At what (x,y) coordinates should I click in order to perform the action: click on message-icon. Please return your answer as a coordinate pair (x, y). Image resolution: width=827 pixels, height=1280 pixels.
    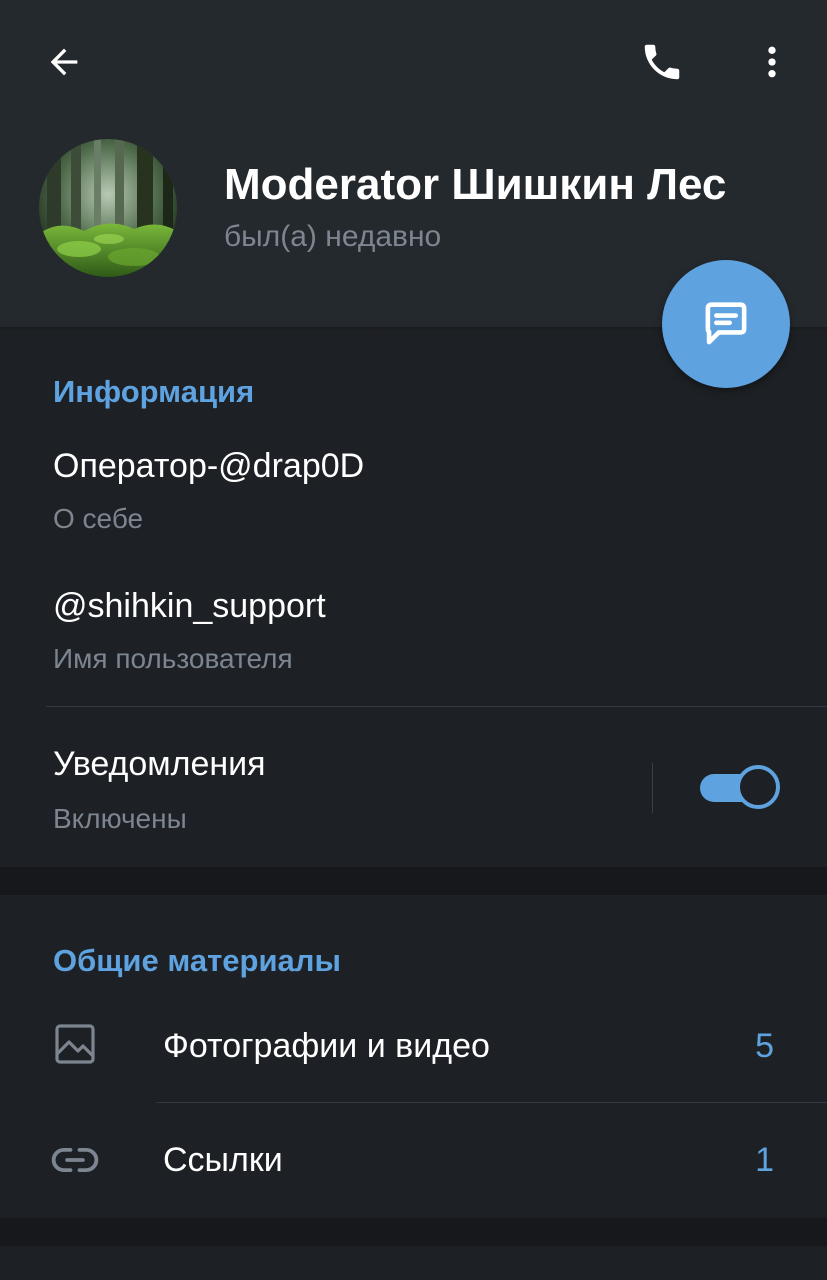
    Looking at the image, I should click on (726, 323).